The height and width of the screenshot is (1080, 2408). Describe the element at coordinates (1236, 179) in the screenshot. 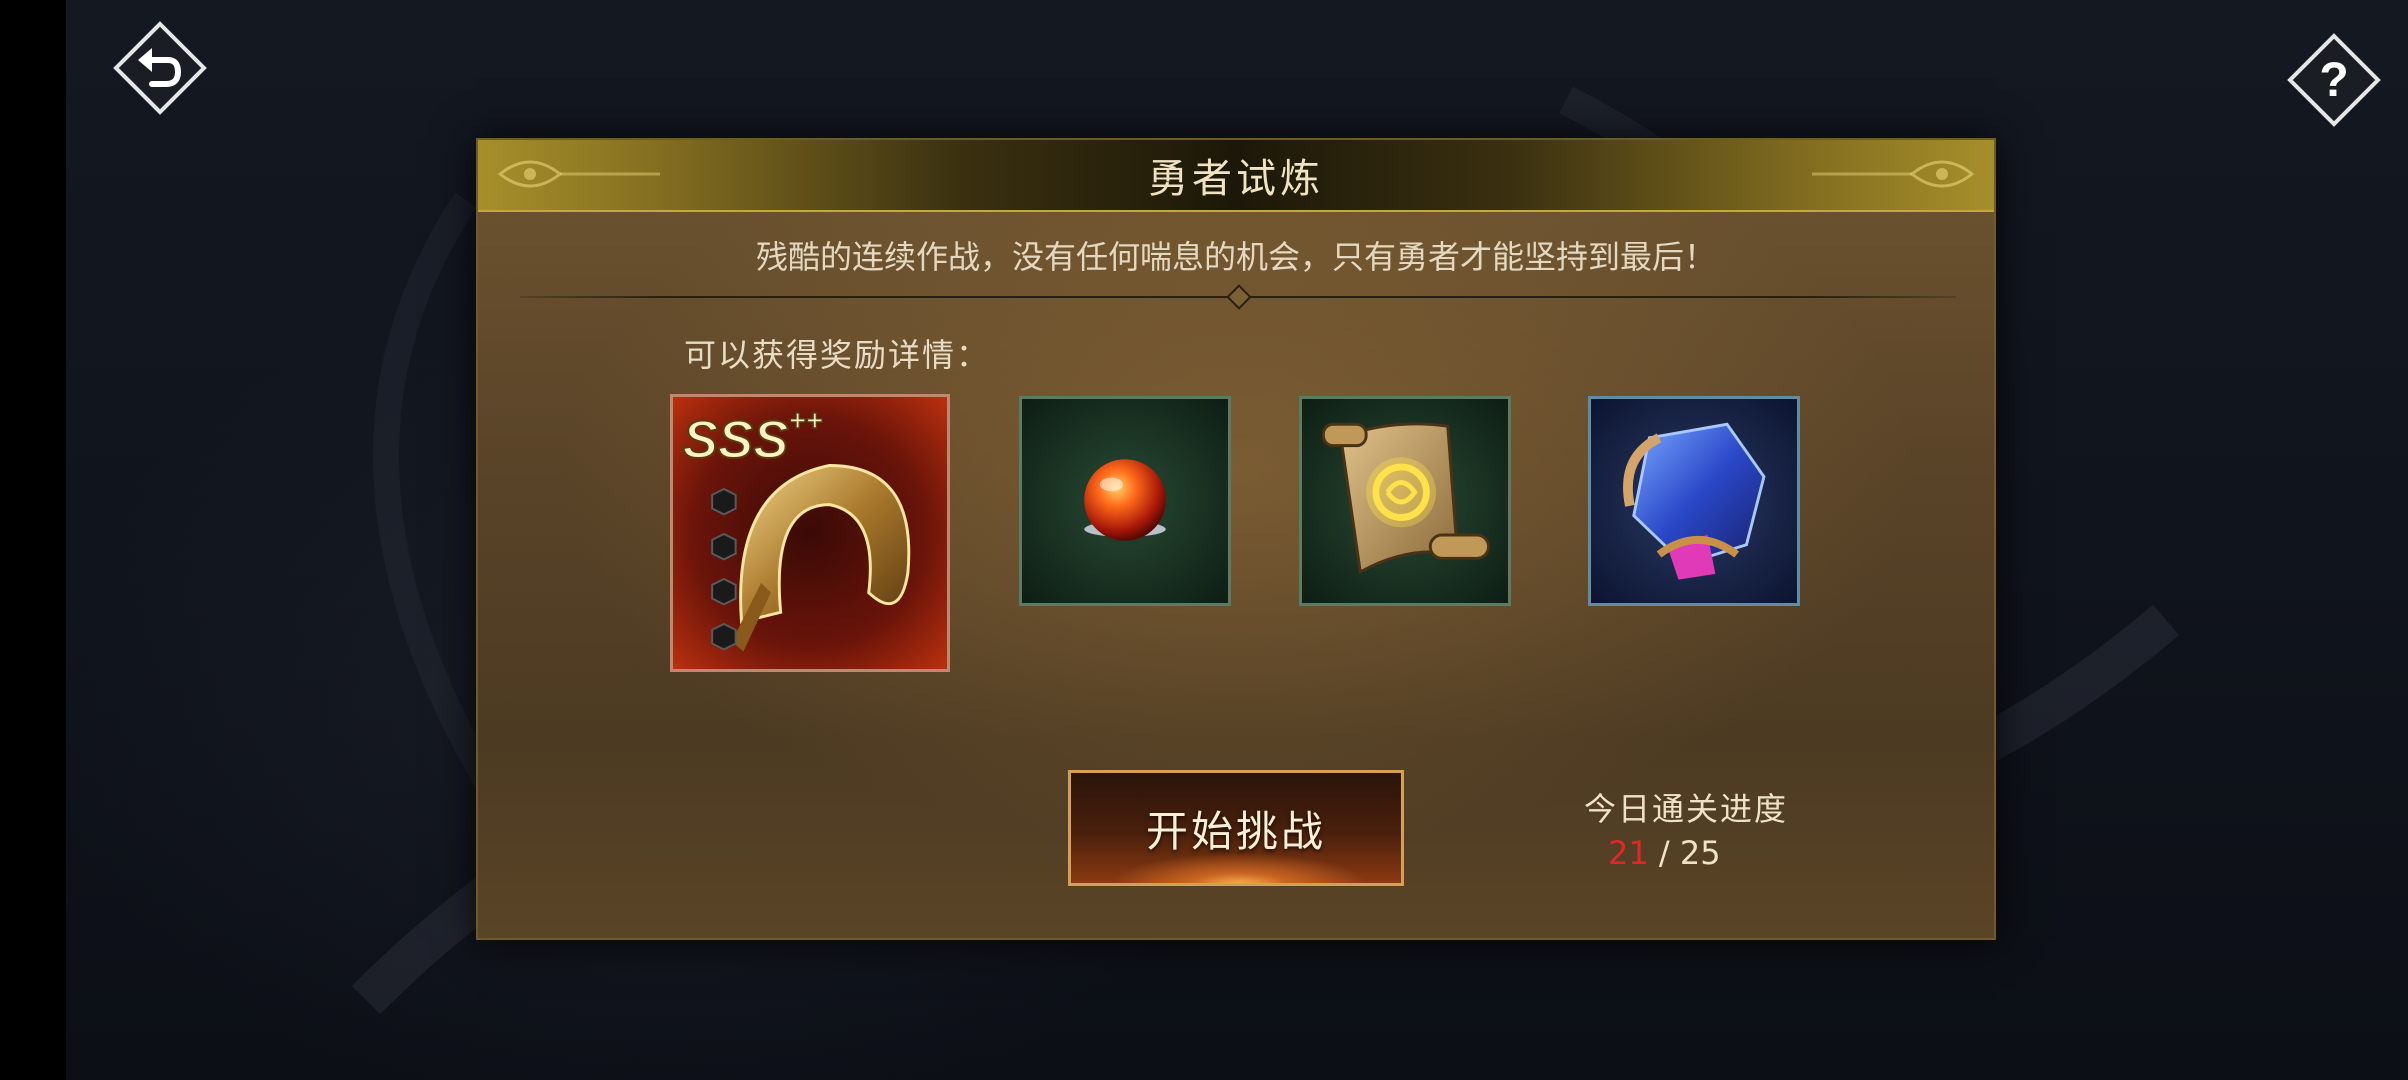

I see `panel-title: 勇者试炼` at that location.